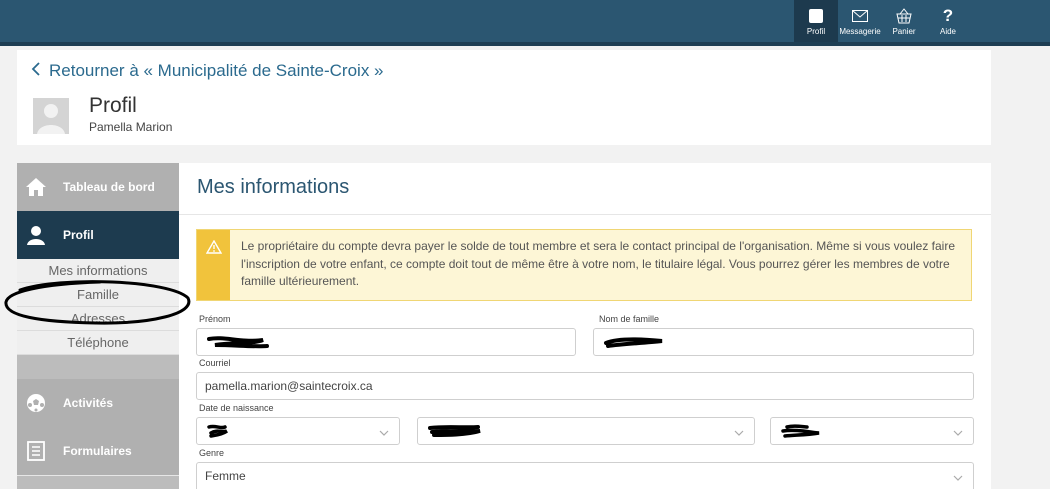  What do you see at coordinates (225, 476) in the screenshot?
I see `gender-value: Femme` at bounding box center [225, 476].